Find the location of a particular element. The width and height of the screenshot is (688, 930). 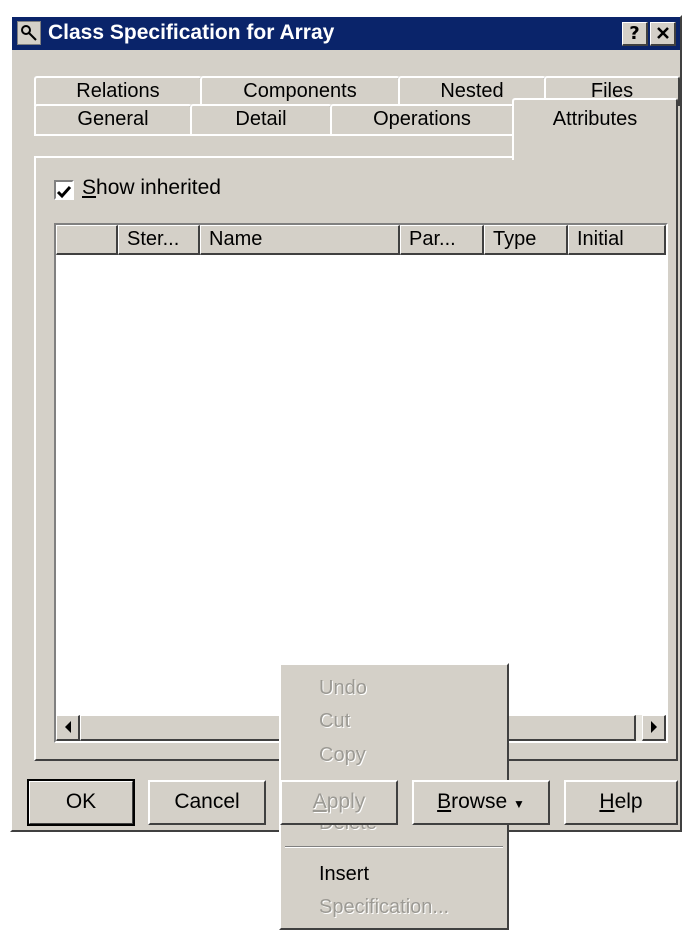

title-bar: Class Specification for Array ? is located at coordinates (346, 33).